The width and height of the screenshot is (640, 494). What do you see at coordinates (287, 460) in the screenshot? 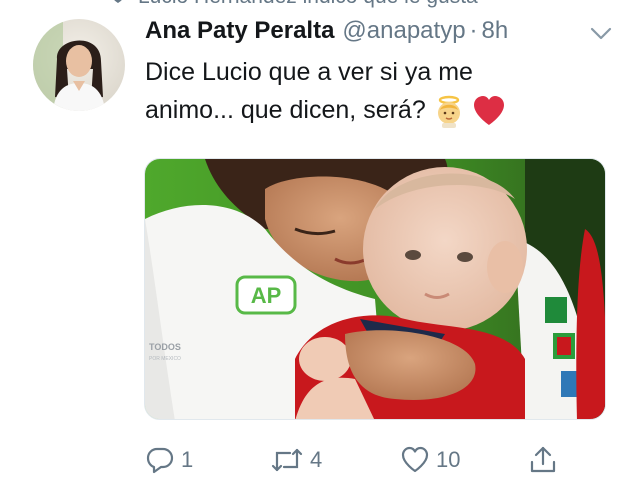
I see `retweet-icon` at bounding box center [287, 460].